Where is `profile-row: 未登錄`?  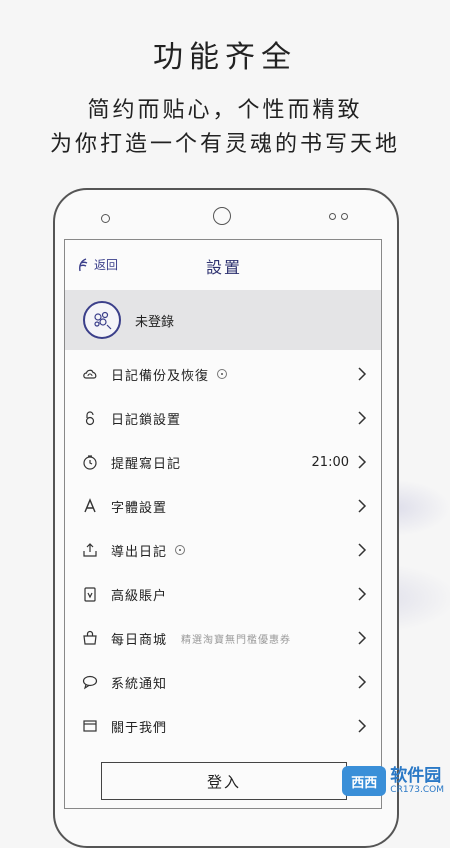 profile-row: 未登錄 is located at coordinates (223, 320).